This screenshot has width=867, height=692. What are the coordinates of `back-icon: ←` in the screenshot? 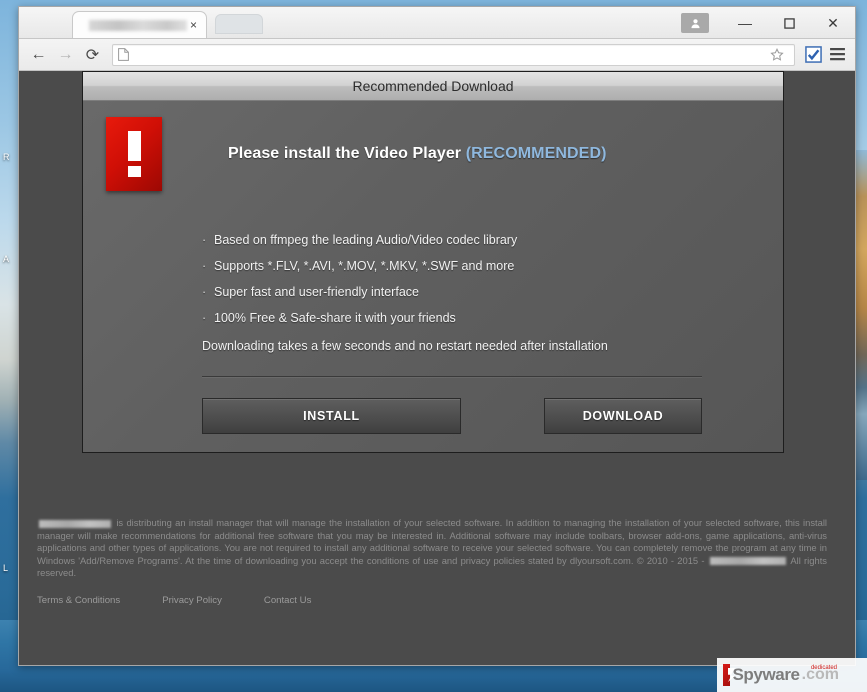 It's located at (38, 55).